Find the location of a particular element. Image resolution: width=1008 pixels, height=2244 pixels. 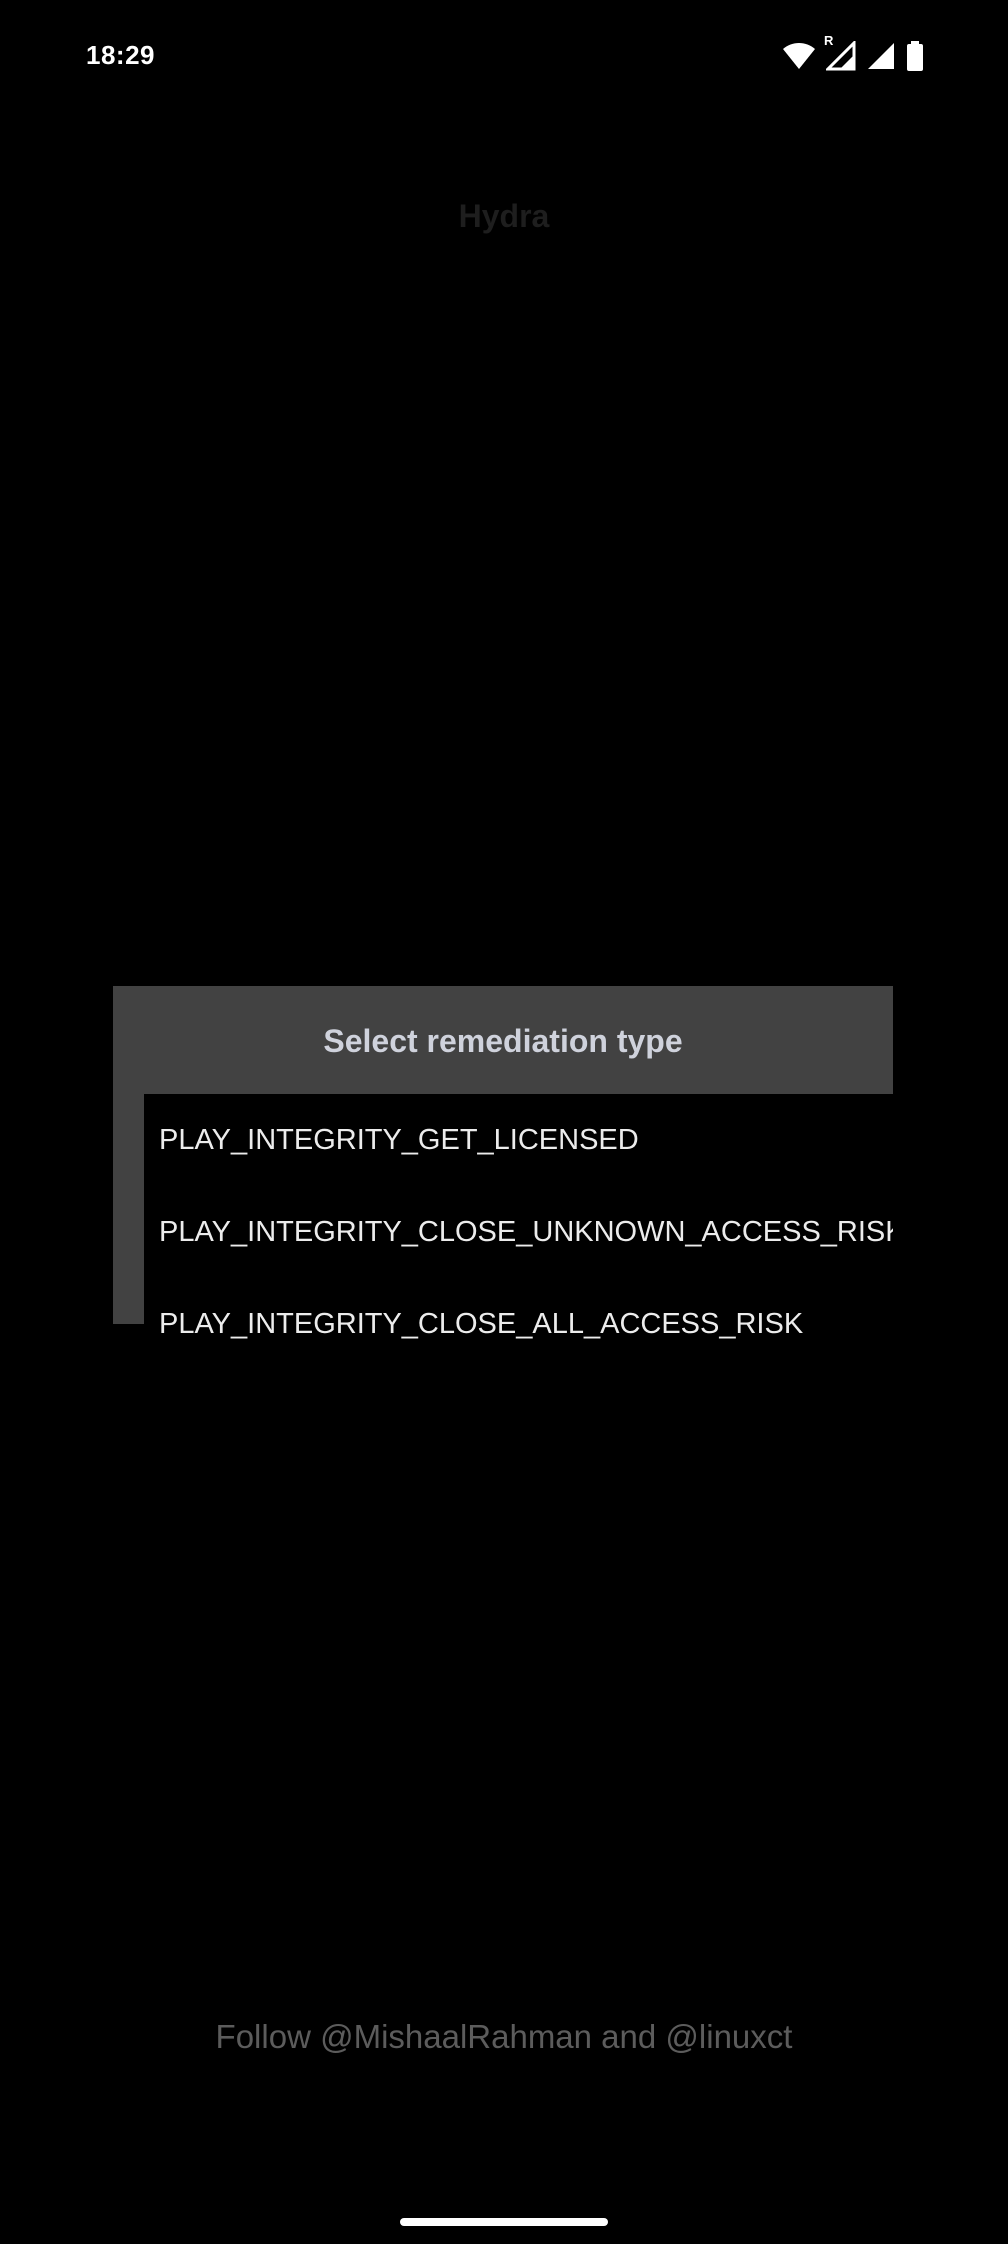

option-get-licensed: PLAY_INTEGRITY_GET_LICENSED is located at coordinates (526, 1140).